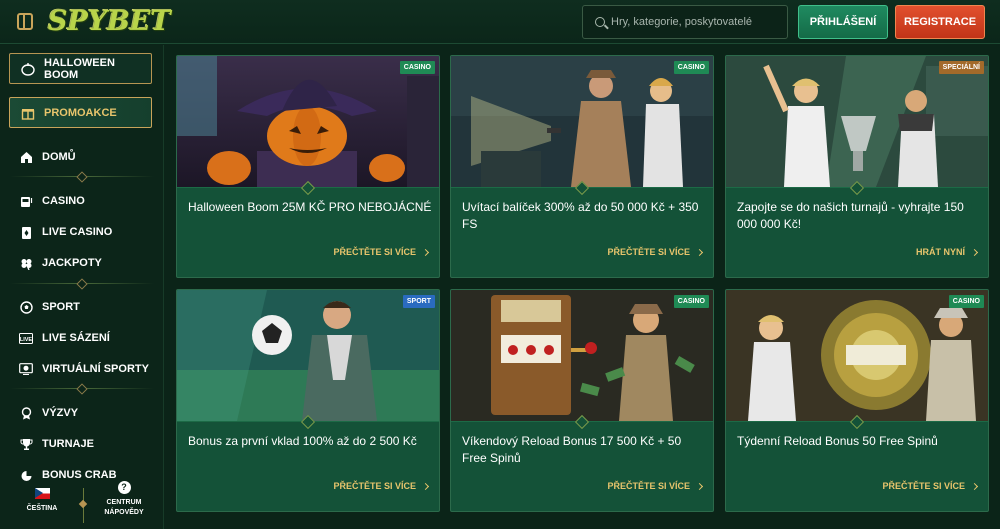  I want to click on promo-image-welcome: CASINO, so click(582, 121).